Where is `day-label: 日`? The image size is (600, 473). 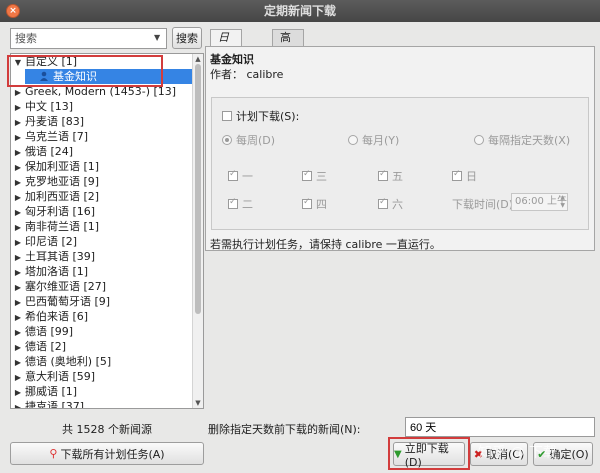 day-label: 日 is located at coordinates (471, 176).